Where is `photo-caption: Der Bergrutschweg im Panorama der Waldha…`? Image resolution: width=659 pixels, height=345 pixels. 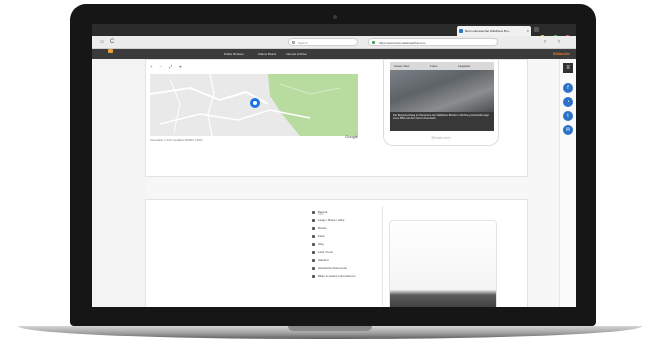
photo-caption: Der Bergrutschweg im Panorama der Waldha… is located at coordinates (442, 121).